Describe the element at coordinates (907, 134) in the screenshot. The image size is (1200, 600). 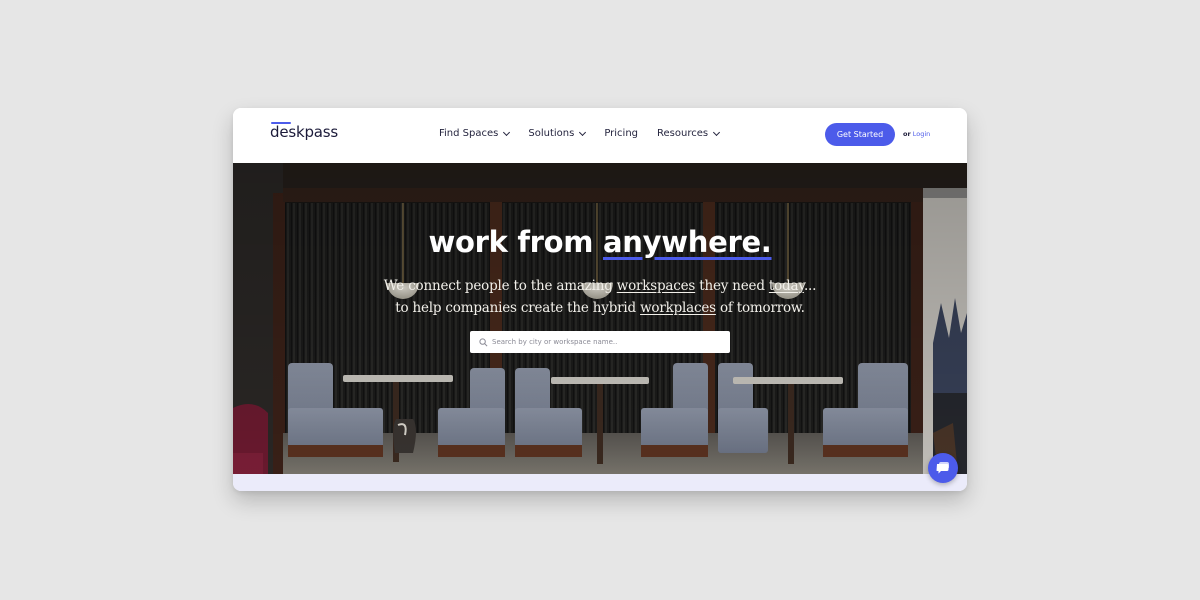
I see `login-prefix: or` at that location.